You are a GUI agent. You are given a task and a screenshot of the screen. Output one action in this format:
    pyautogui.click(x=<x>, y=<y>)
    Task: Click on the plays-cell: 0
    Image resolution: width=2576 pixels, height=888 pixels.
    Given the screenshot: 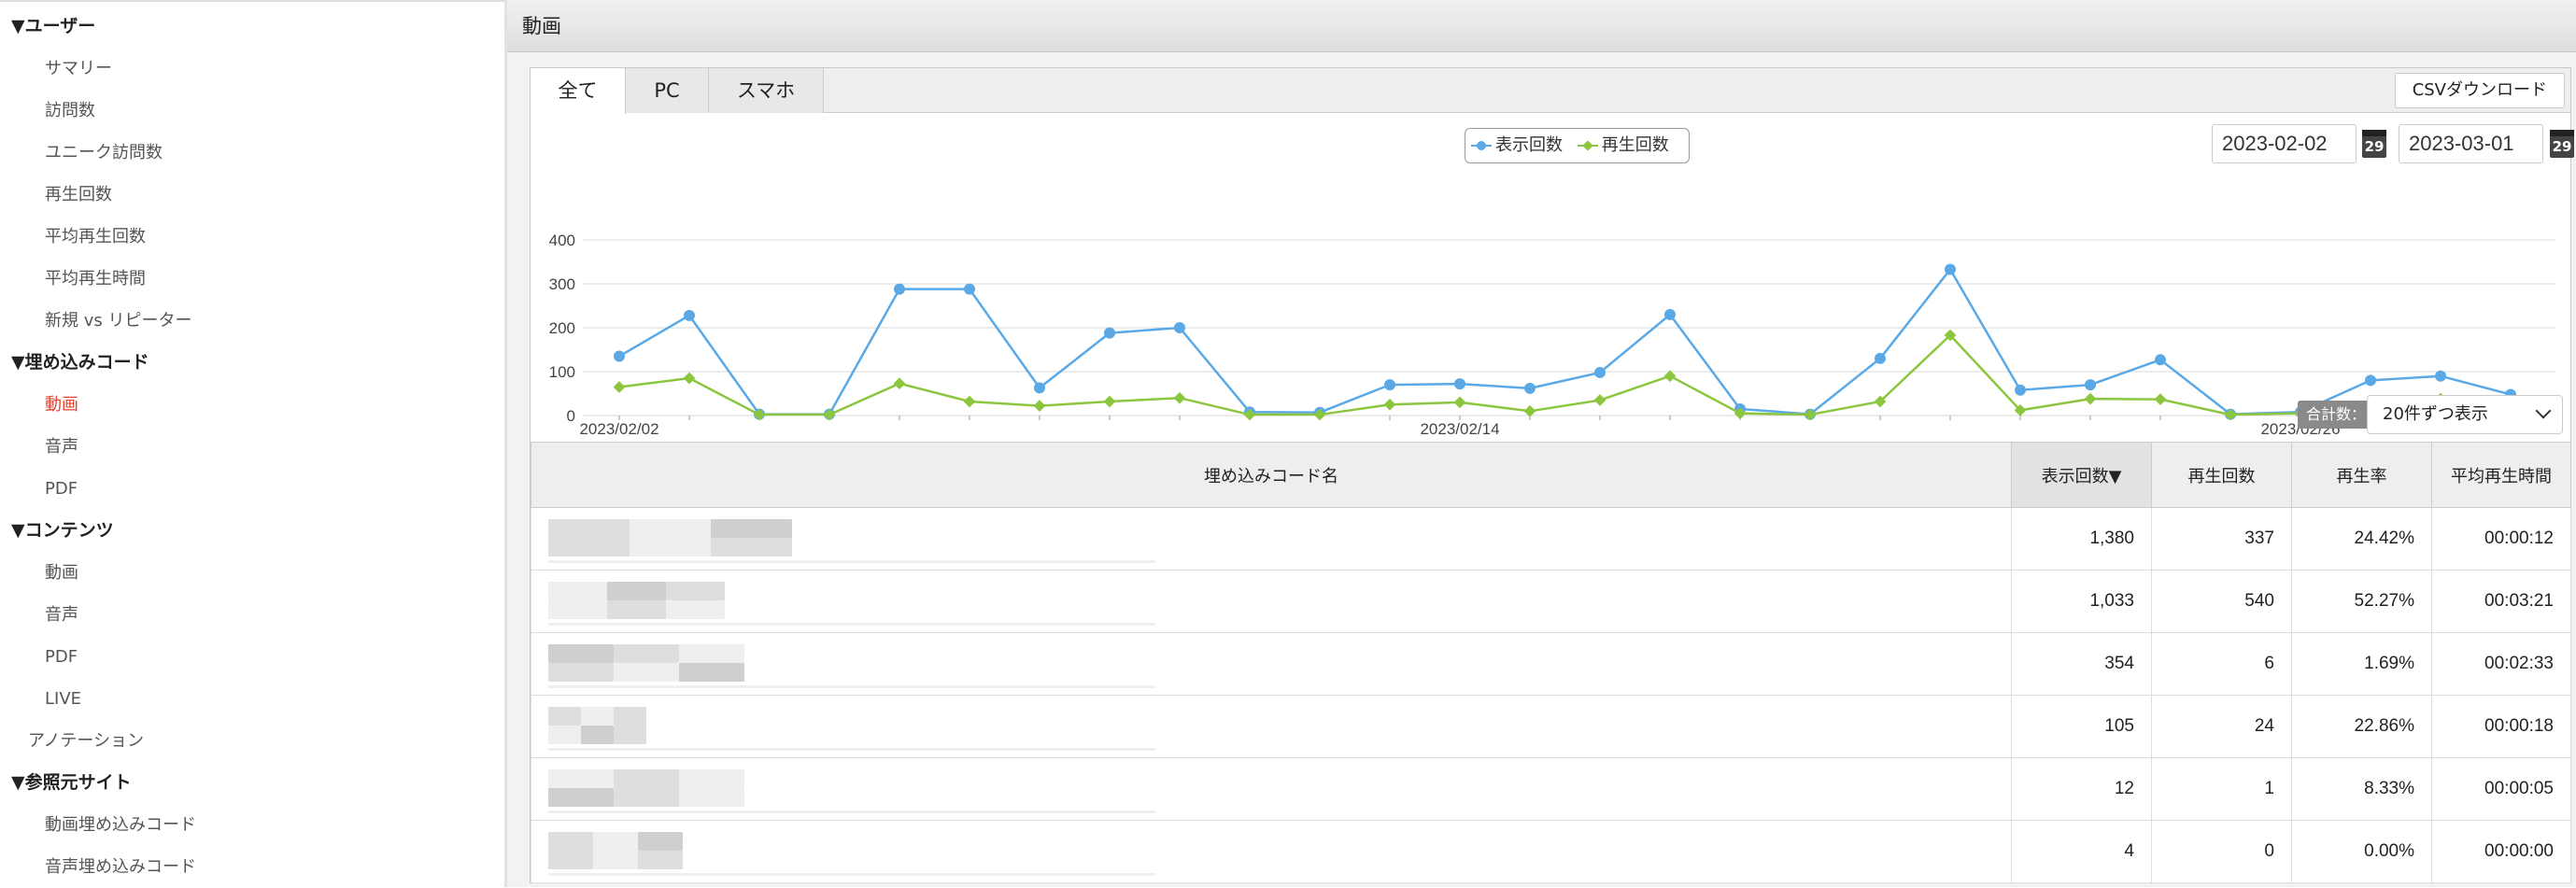 What is the action you would take?
    pyautogui.click(x=2221, y=851)
    